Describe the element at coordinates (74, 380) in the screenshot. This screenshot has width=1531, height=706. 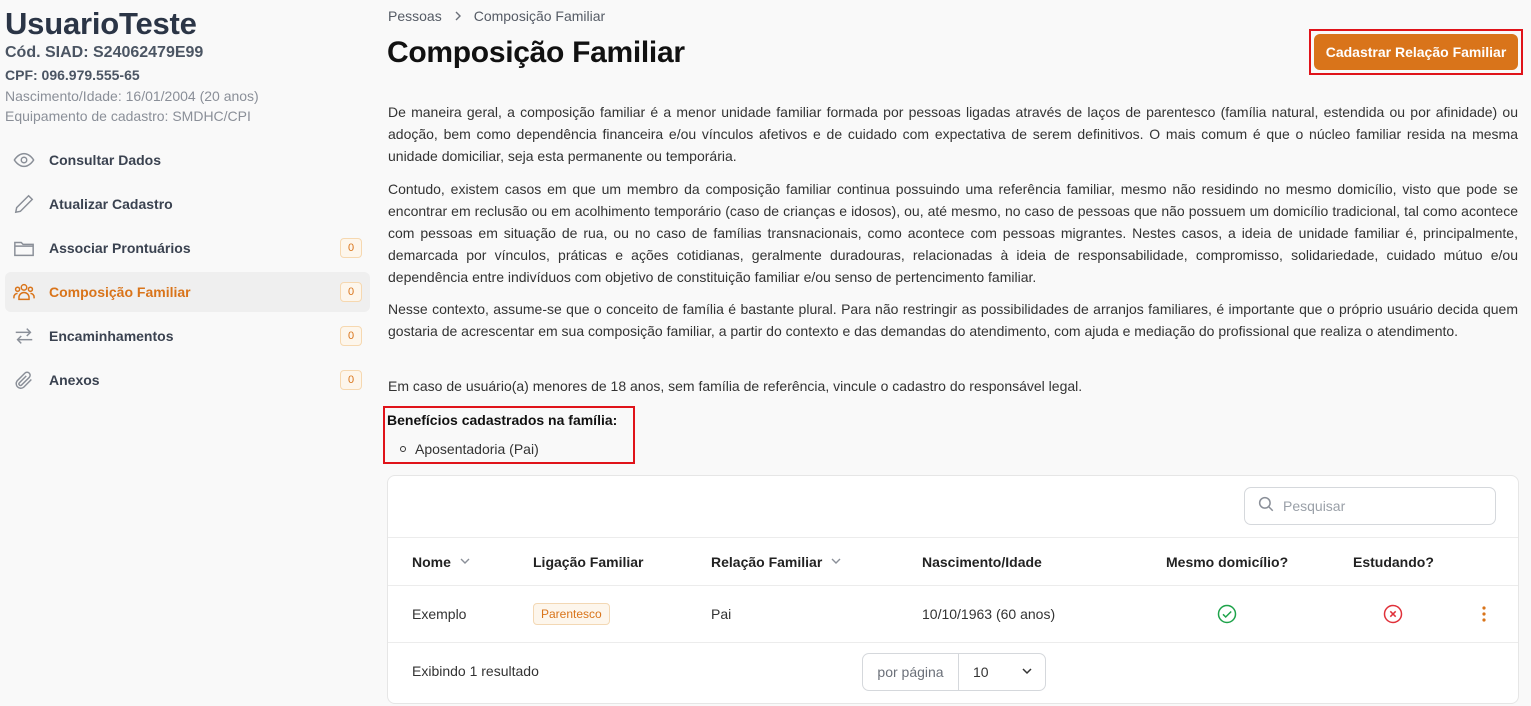
I see `sidebar-item-label: Anexos` at that location.